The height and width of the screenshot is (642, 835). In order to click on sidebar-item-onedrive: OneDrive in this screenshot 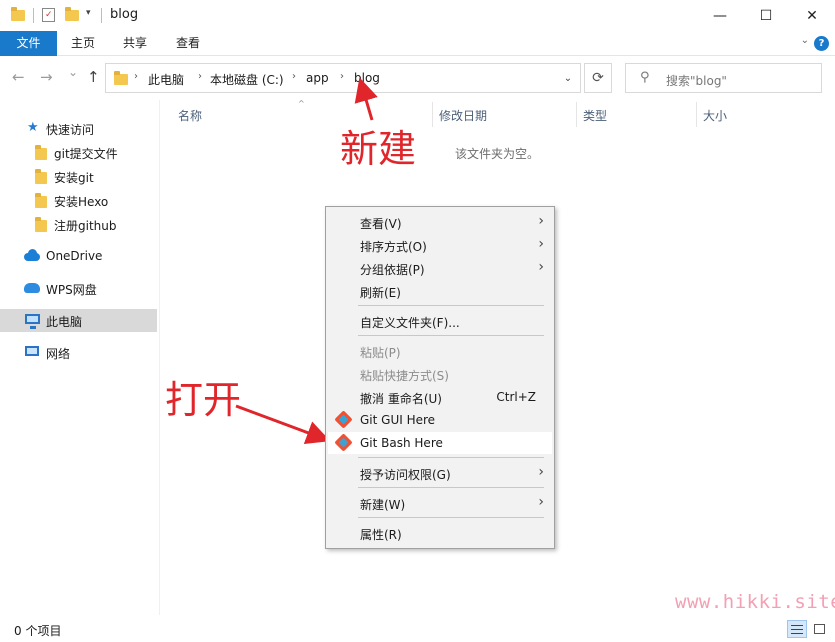, I will do `click(78, 256)`.